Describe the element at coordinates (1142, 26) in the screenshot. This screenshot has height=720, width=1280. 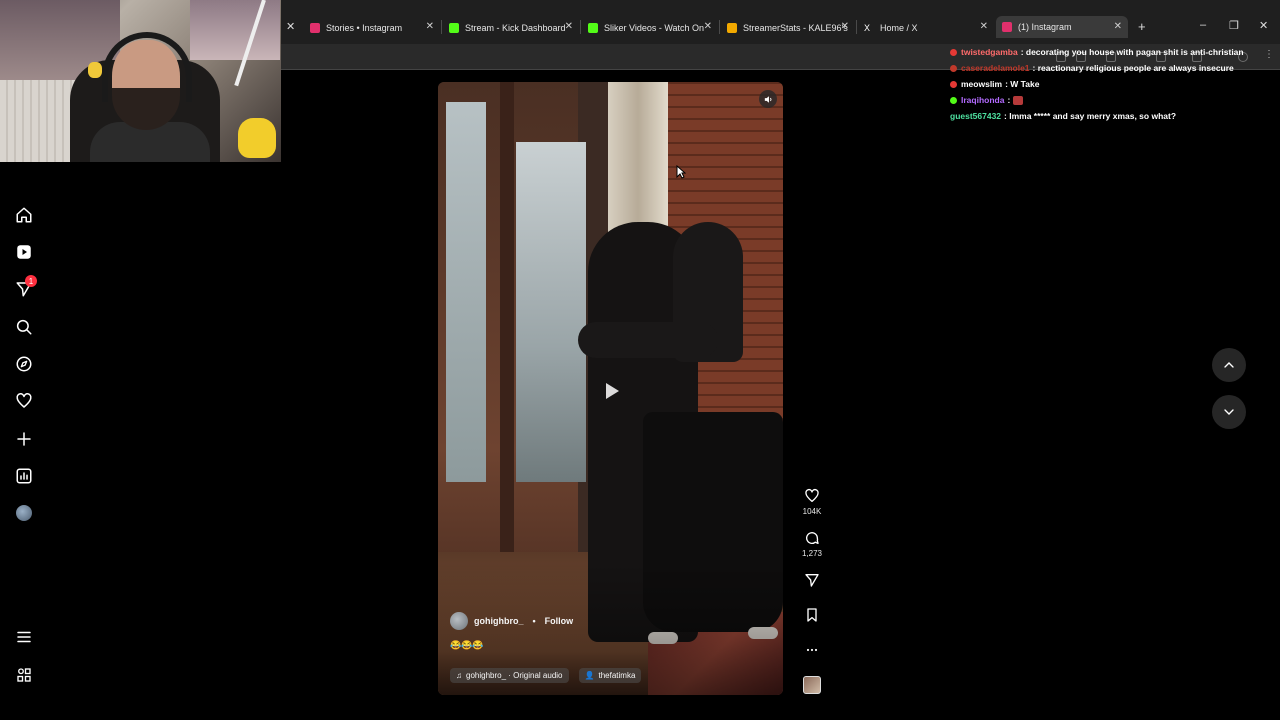
I see `new-tab-button: +` at that location.